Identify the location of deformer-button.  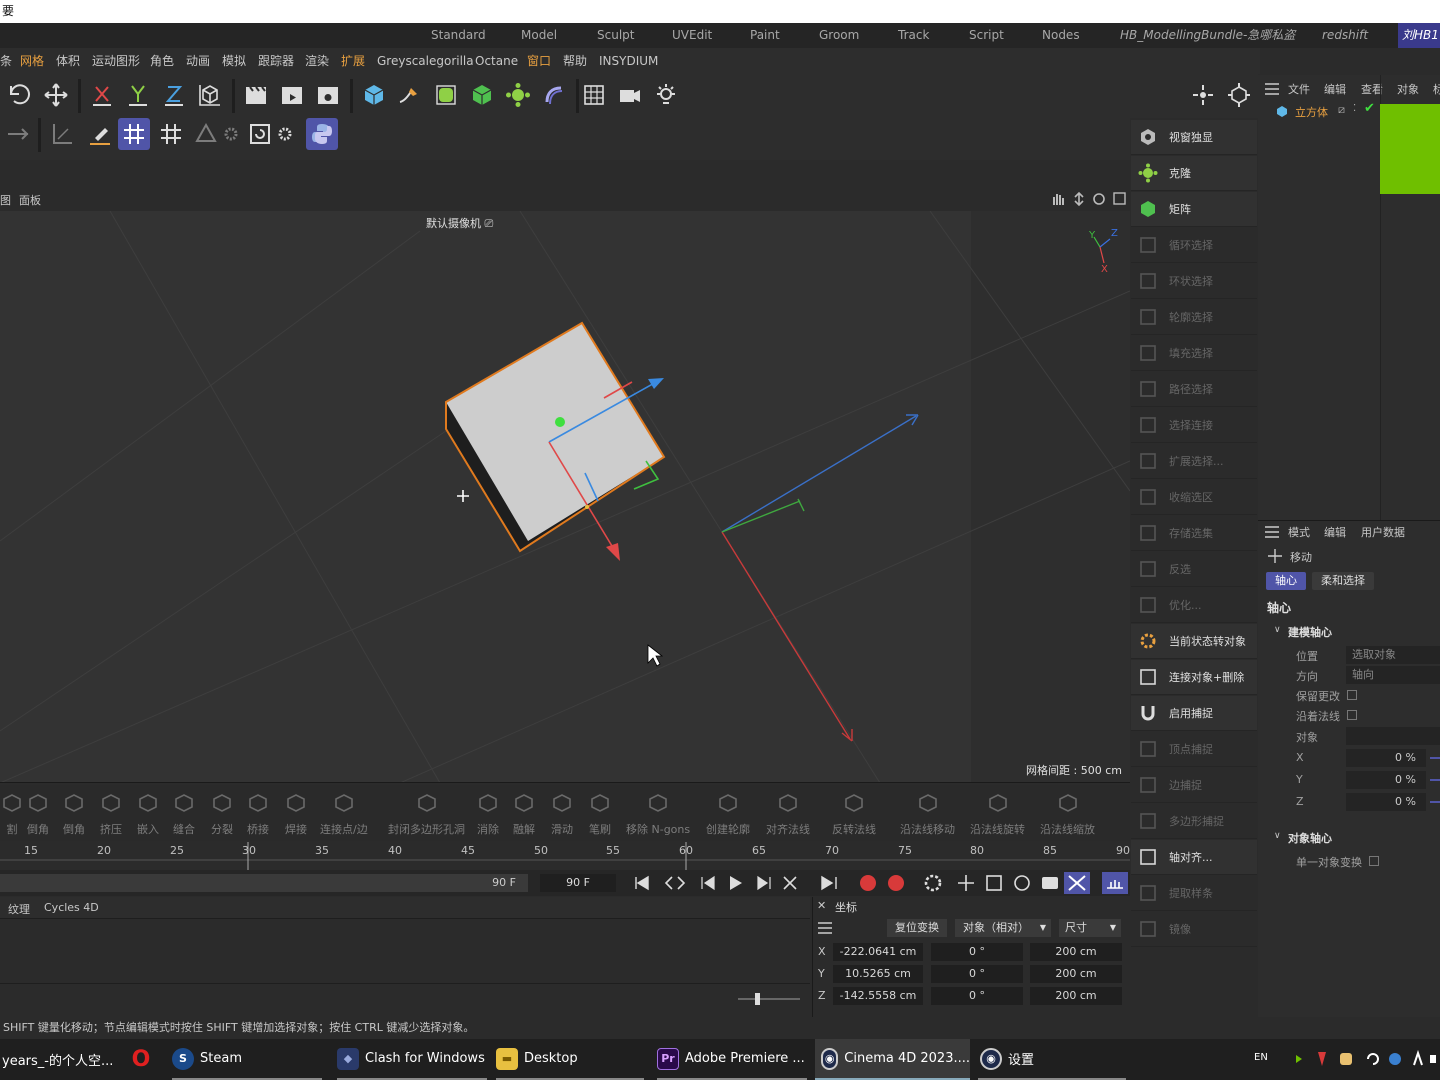
(554, 95).